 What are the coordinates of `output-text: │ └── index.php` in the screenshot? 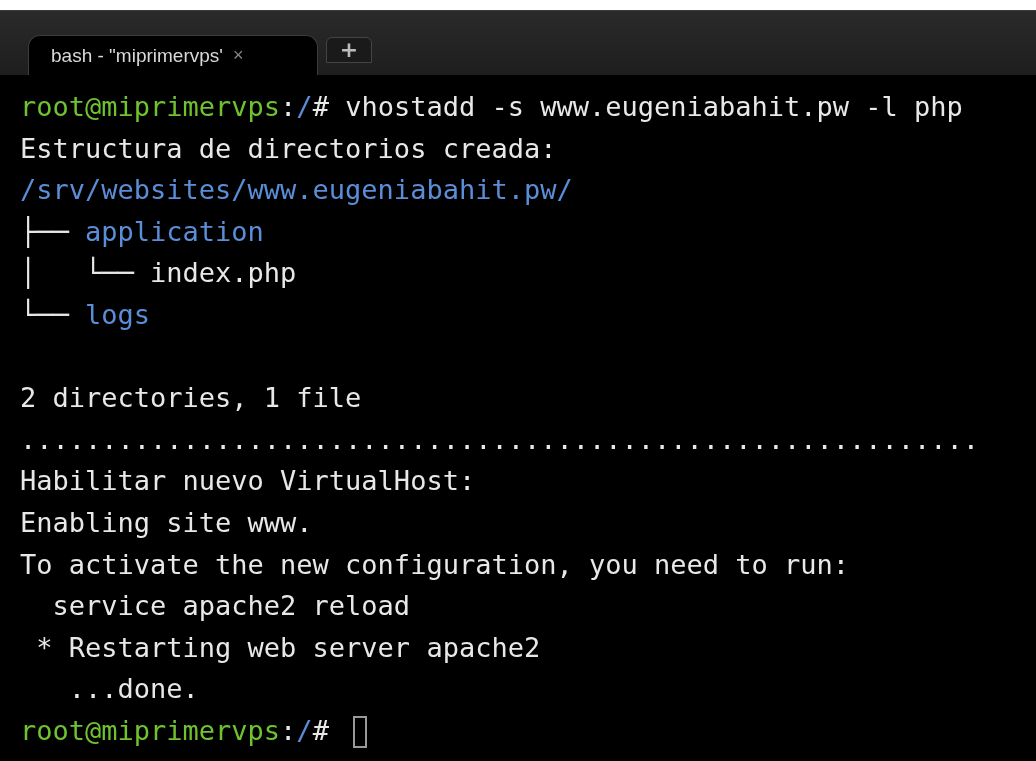 It's located at (158, 273).